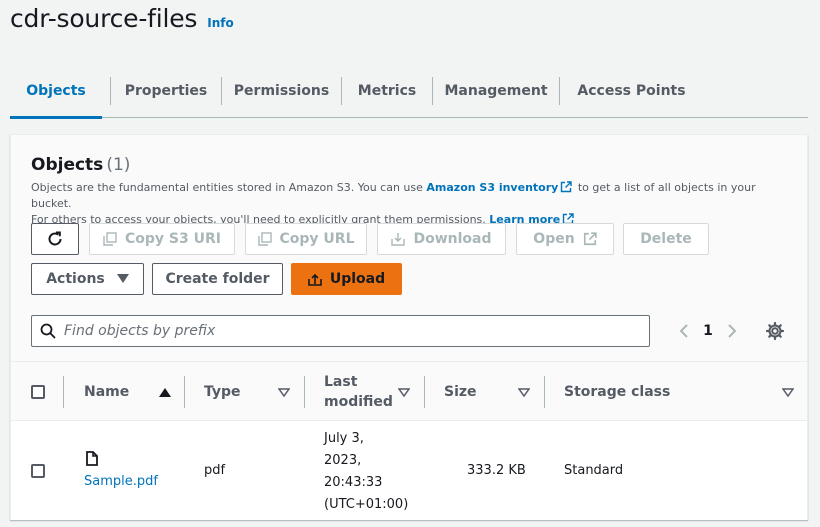  Describe the element at coordinates (460, 392) in the screenshot. I see `column-size: Size` at that location.